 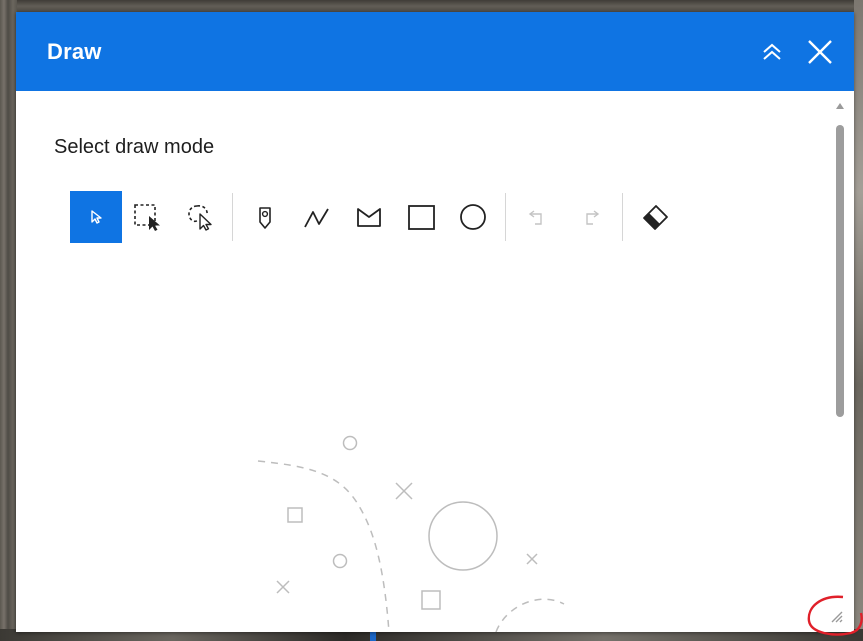 I want to click on clear-drawings-button, so click(x=655, y=217).